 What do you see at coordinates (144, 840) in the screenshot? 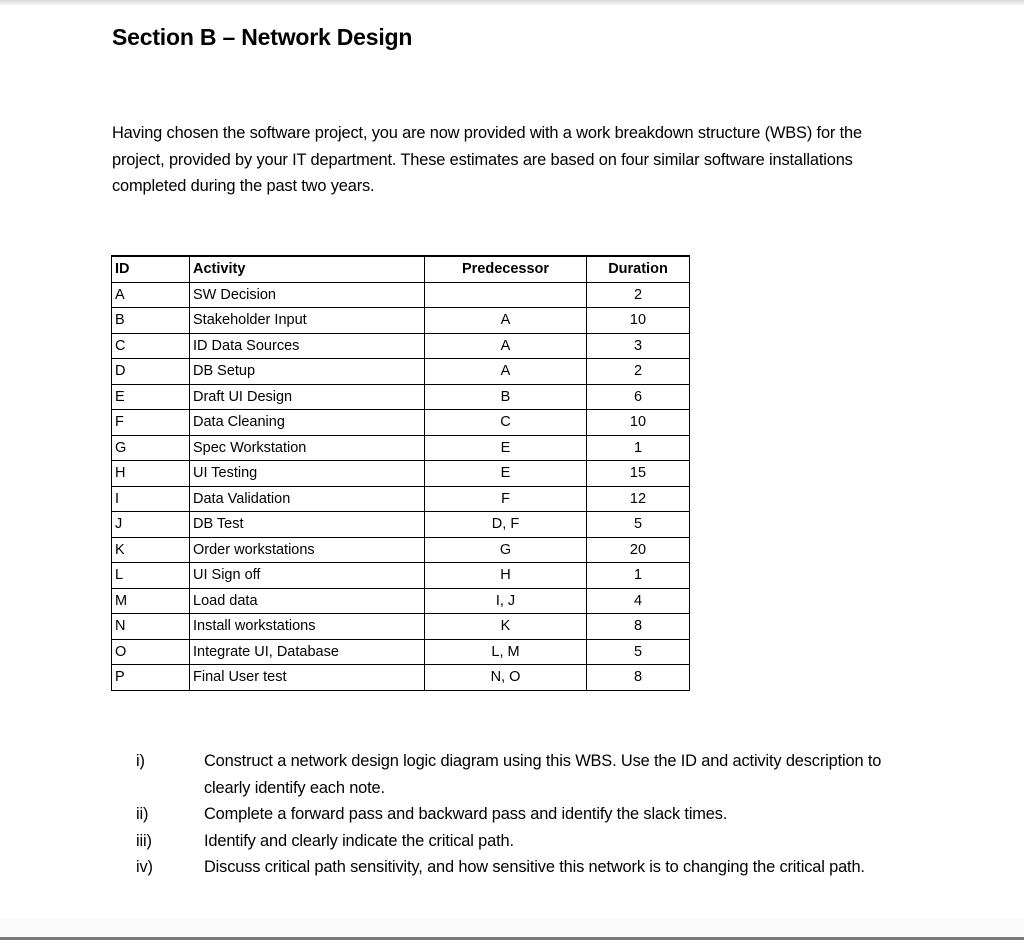
I see `question-number: iii)` at bounding box center [144, 840].